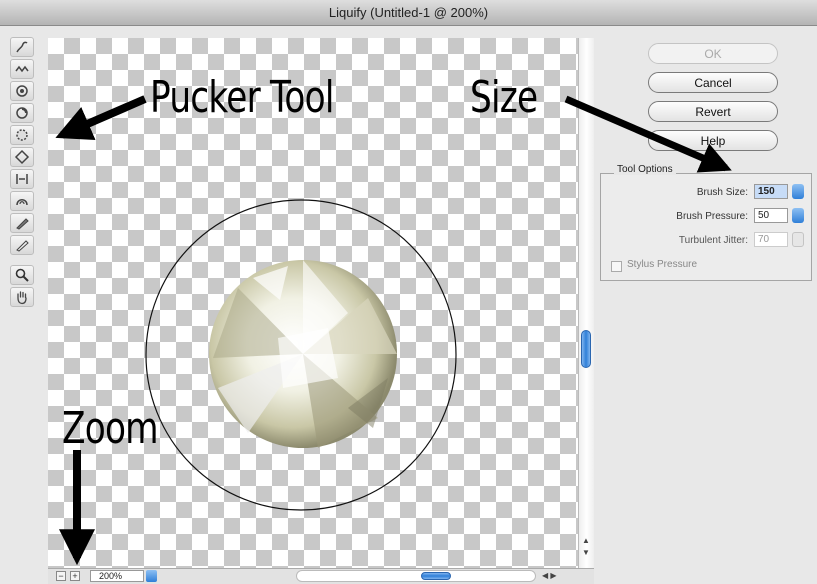 The height and width of the screenshot is (584, 817). Describe the element at coordinates (504, 97) in the screenshot. I see `size-annotation: Size` at that location.